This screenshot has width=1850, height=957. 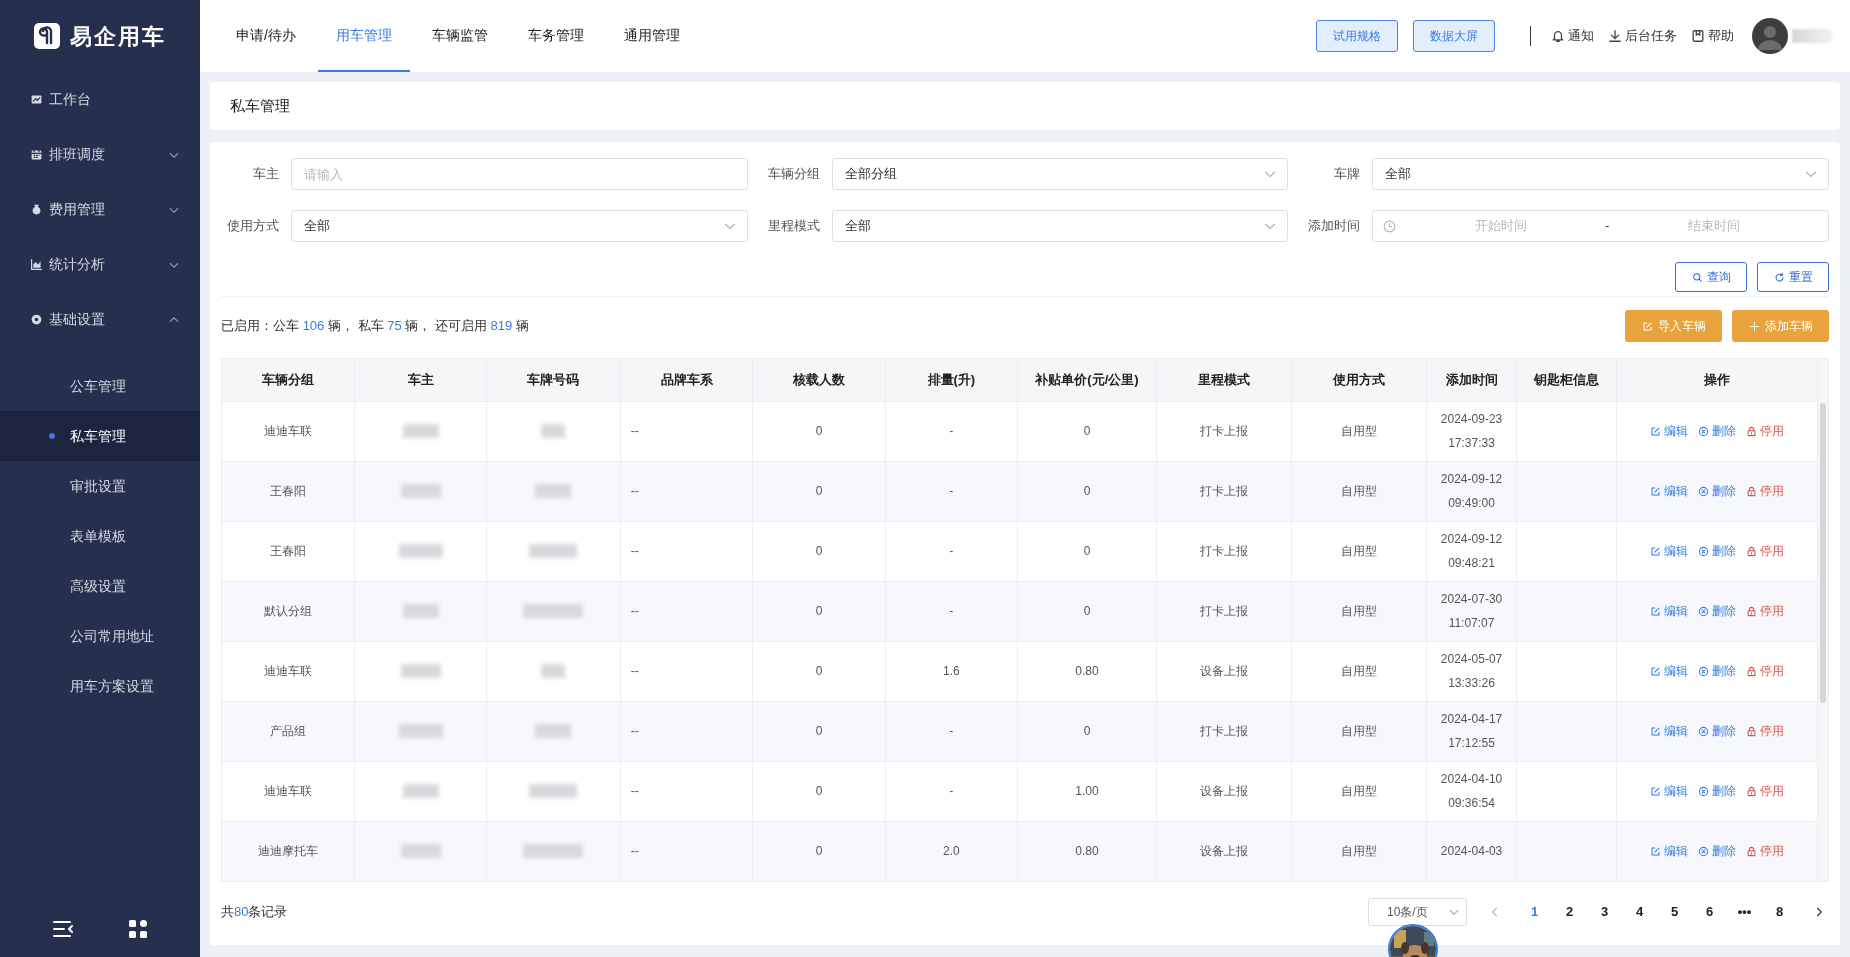 What do you see at coordinates (1744, 912) in the screenshot?
I see `page-button: •••` at bounding box center [1744, 912].